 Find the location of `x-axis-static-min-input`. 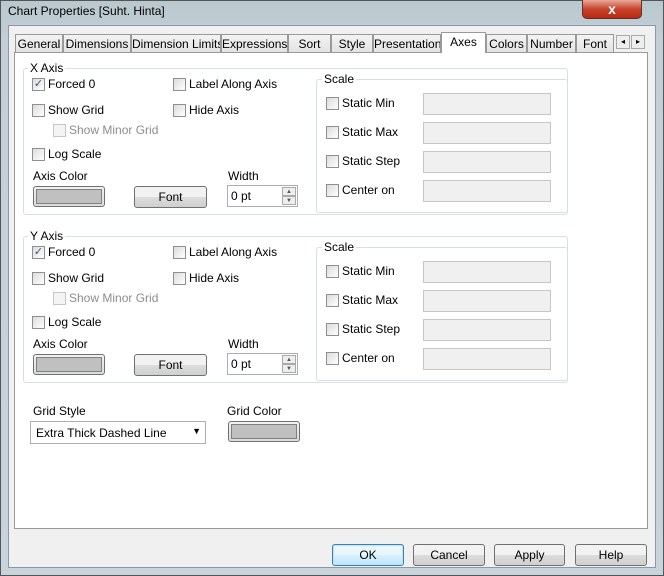

x-axis-static-min-input is located at coordinates (487, 104).